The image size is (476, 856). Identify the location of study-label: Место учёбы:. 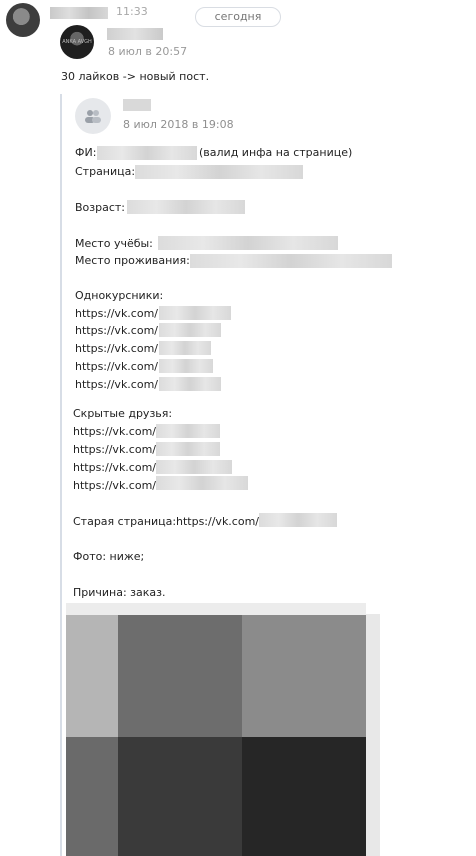
(114, 243).